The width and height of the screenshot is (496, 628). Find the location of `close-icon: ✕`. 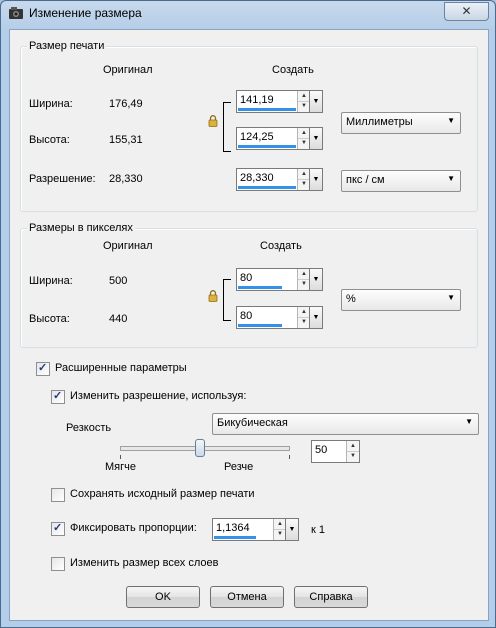

close-icon: ✕ is located at coordinates (466, 11).